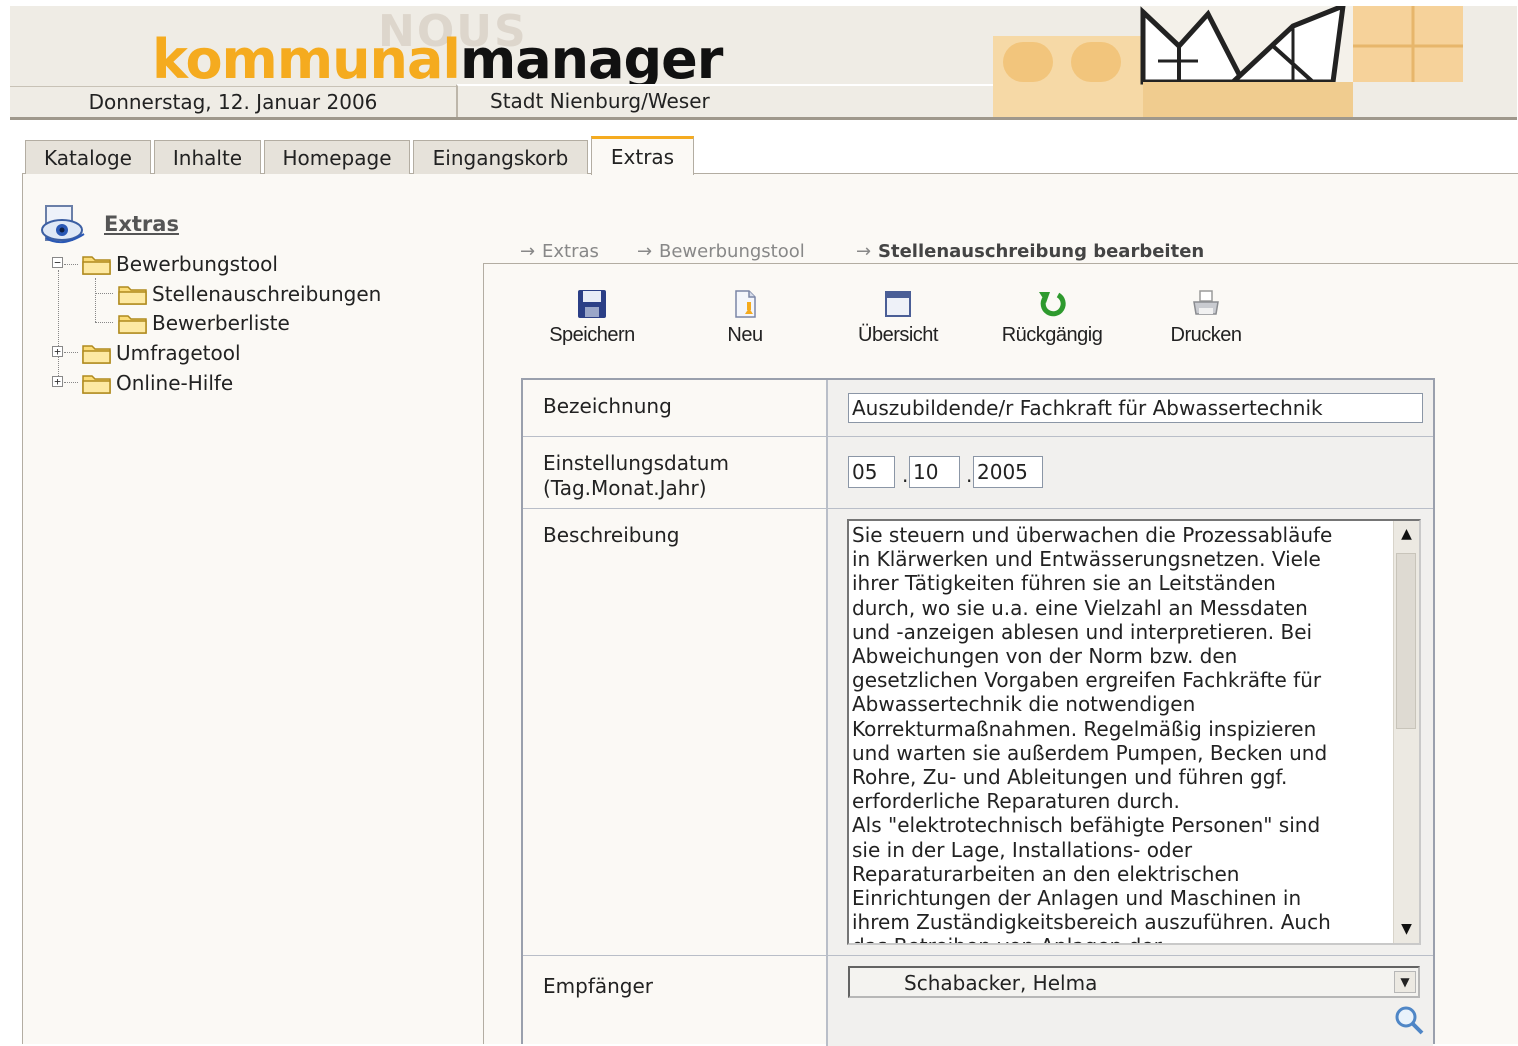  I want to click on header-date: Donnerstag, 12. Januar 2006, so click(233, 102).